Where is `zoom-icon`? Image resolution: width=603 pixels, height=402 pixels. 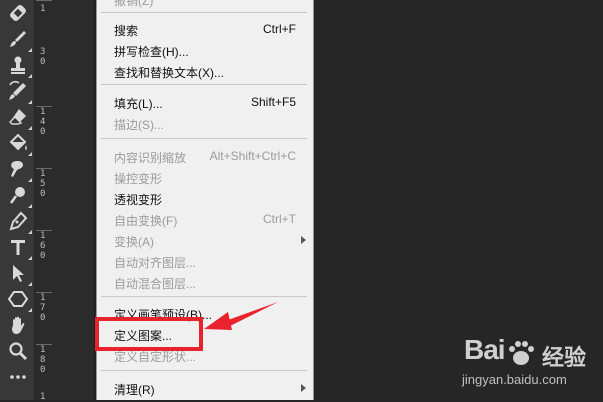
zoom-icon is located at coordinates (18, 351).